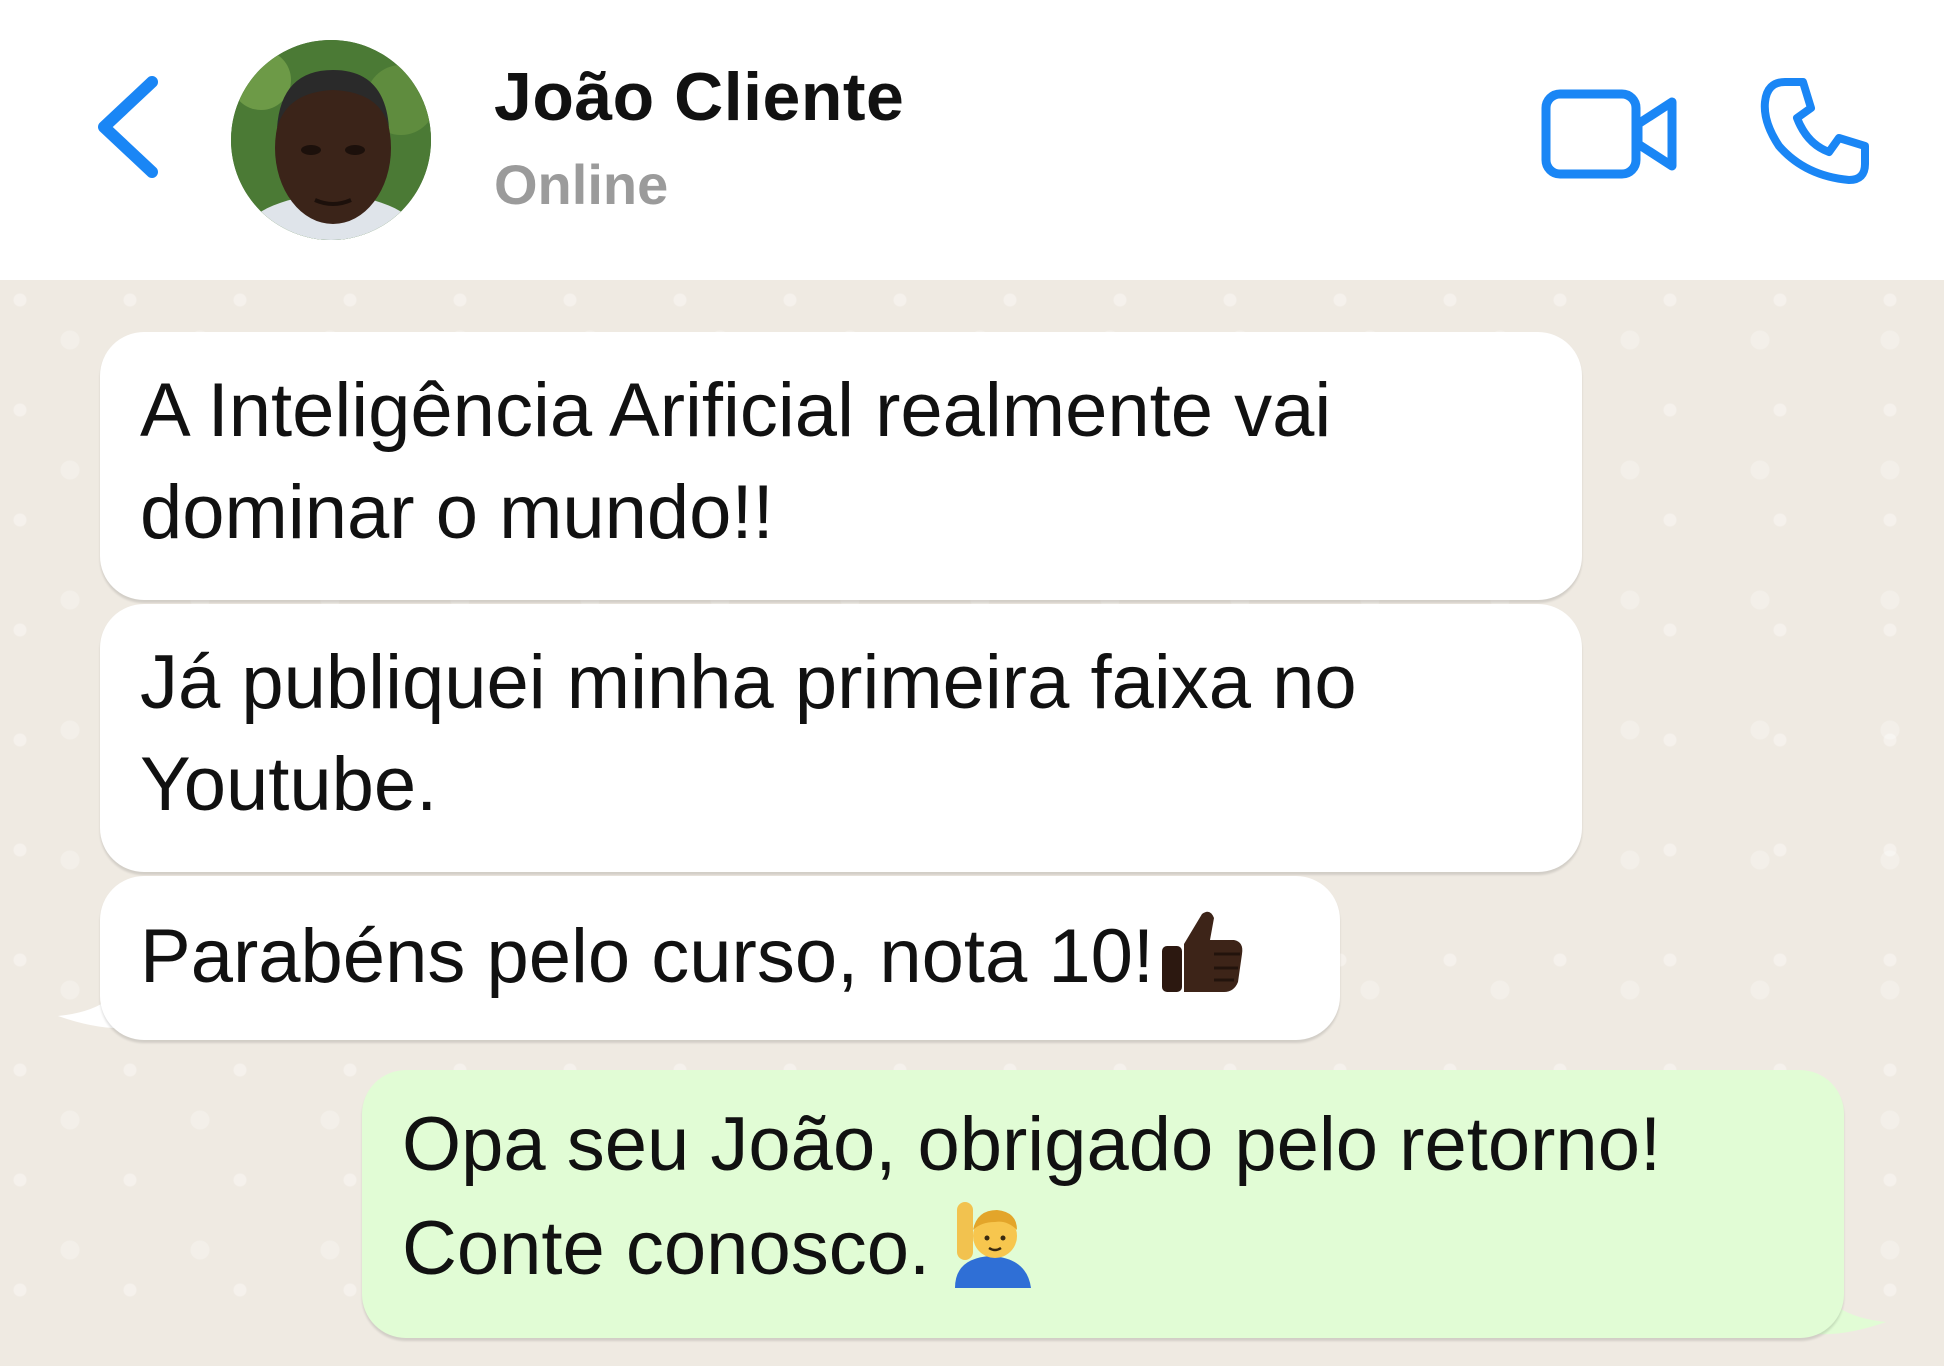 The height and width of the screenshot is (1366, 1944). I want to click on message-bubble: Parabéns pelo curso, nota 10!, so click(720, 958).